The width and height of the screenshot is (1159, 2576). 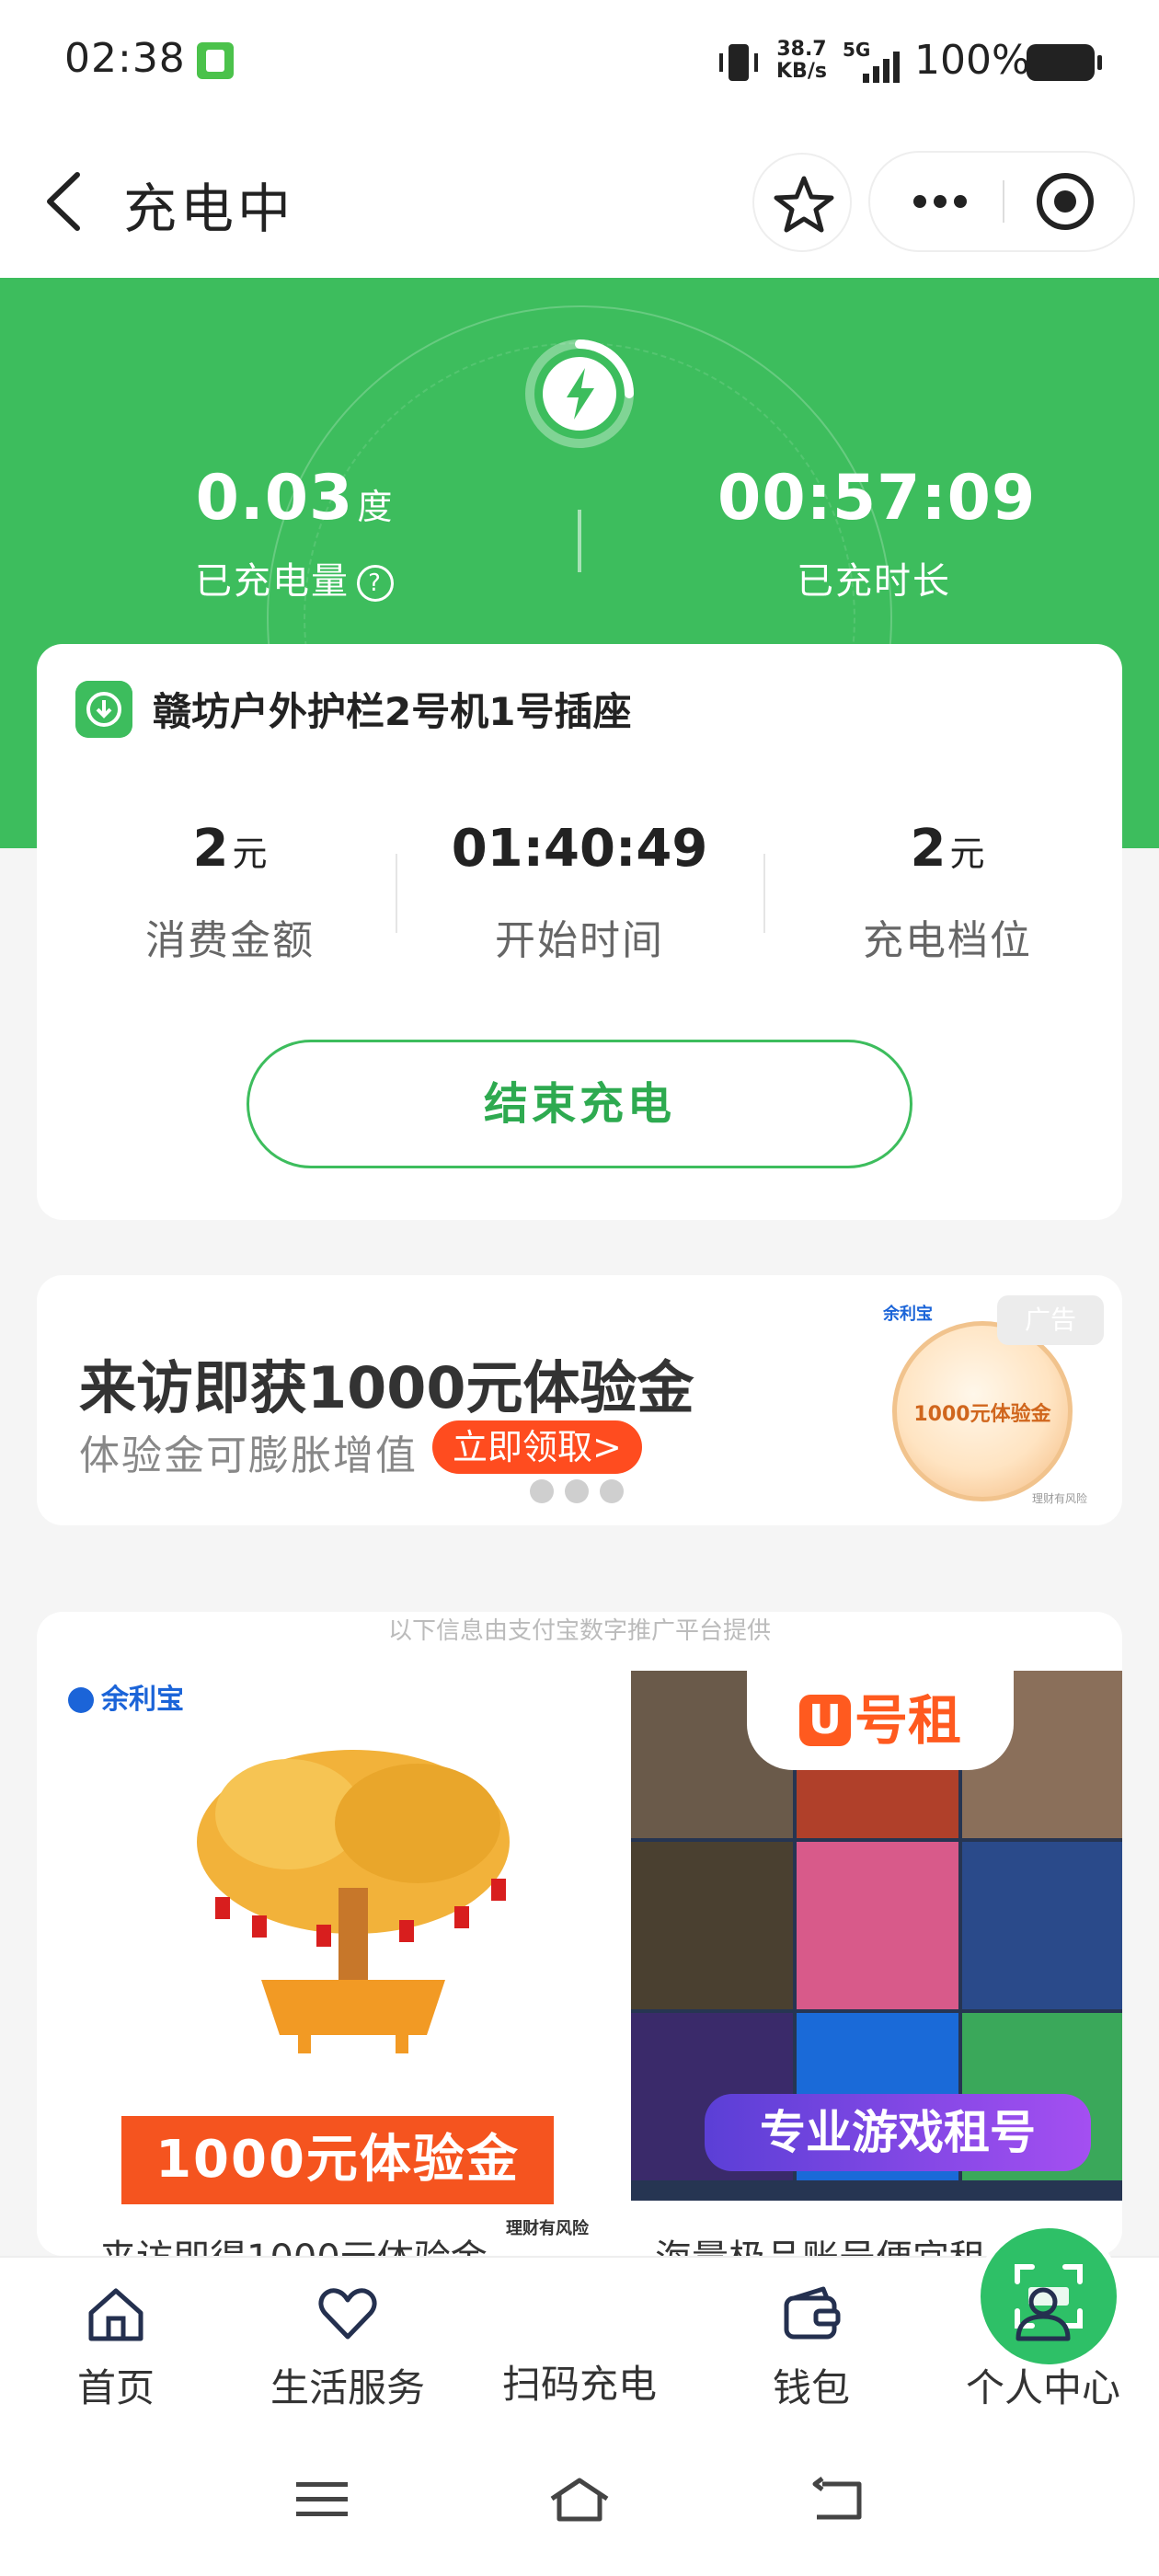 I want to click on target-close-icon, so click(x=1065, y=201).